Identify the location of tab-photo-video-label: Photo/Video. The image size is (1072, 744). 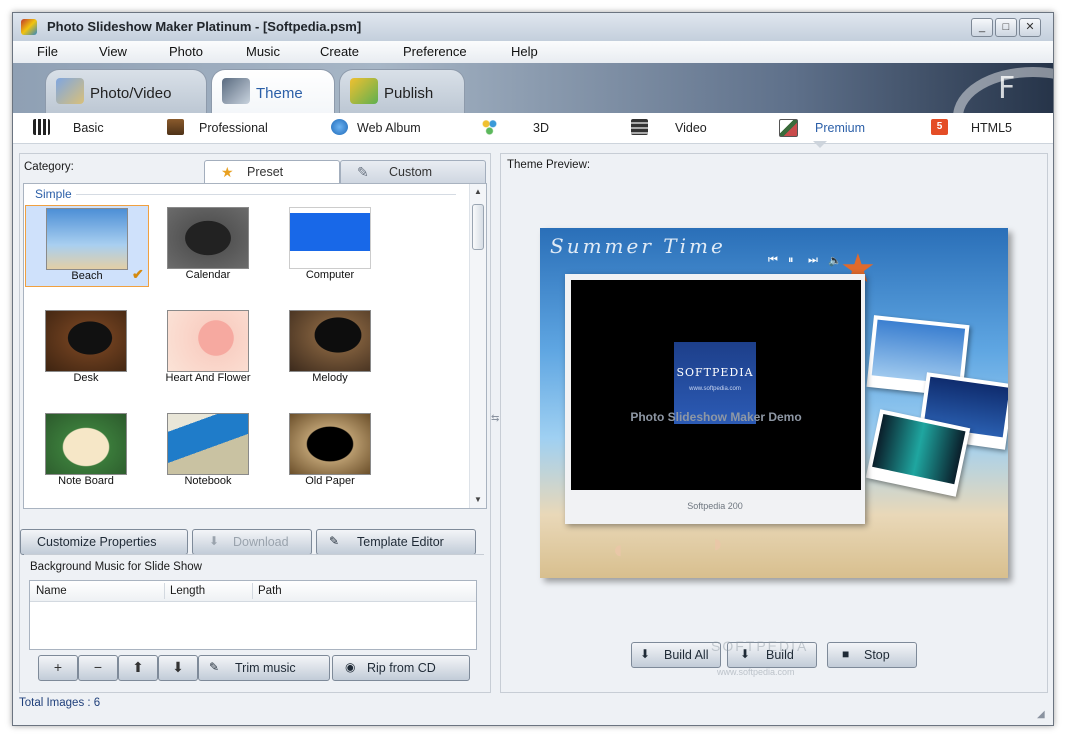
(131, 93).